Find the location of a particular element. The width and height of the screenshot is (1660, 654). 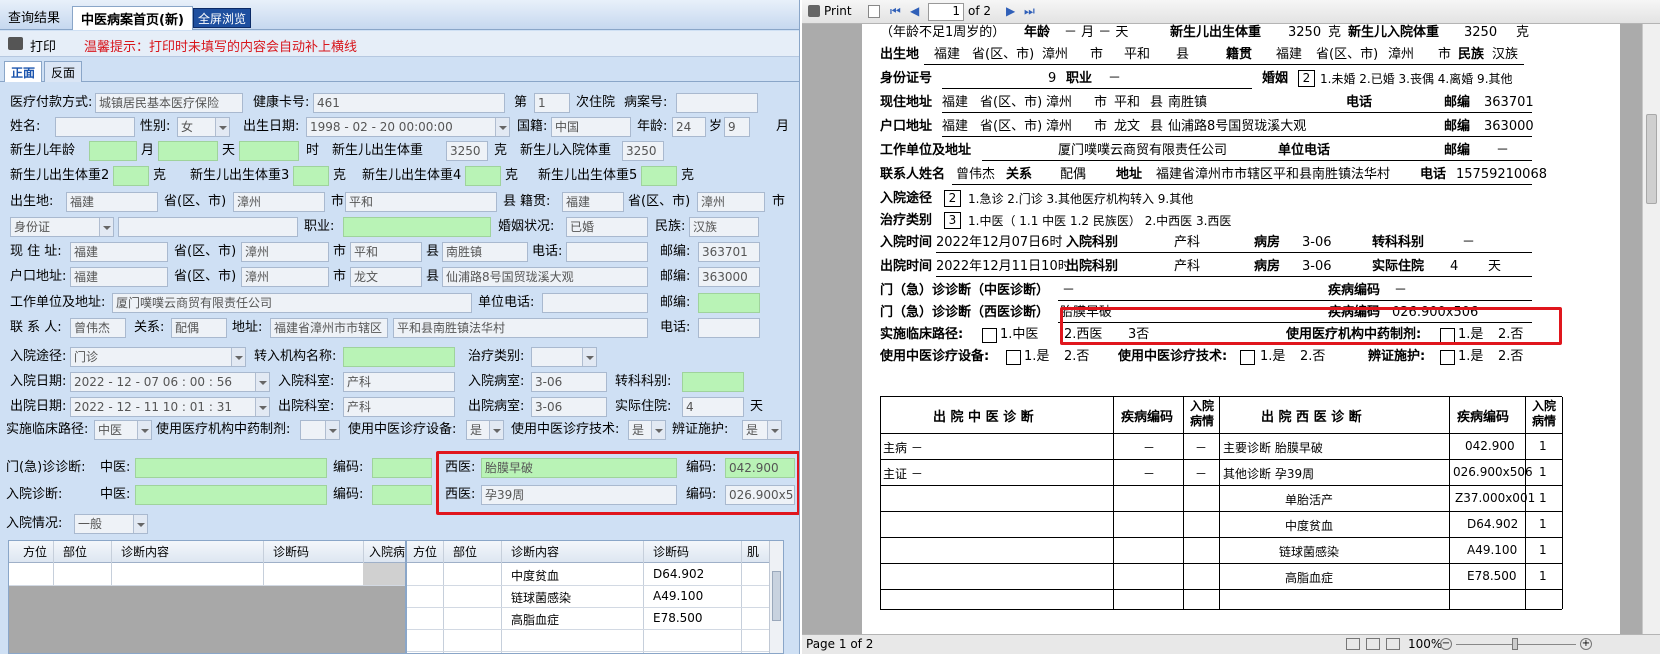

ctel-field is located at coordinates (729, 328).